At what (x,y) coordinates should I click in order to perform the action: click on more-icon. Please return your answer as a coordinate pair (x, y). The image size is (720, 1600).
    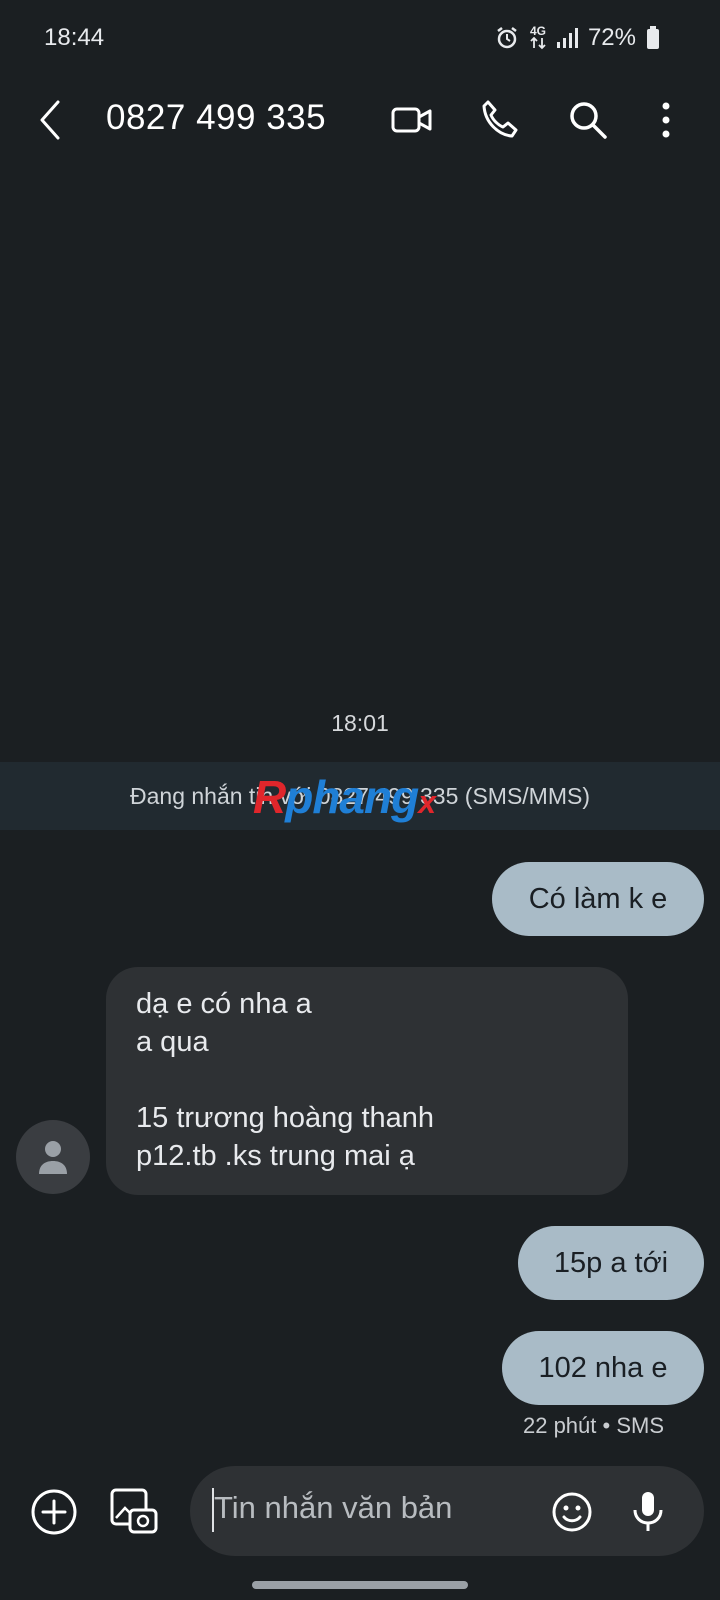
    Looking at the image, I should click on (666, 120).